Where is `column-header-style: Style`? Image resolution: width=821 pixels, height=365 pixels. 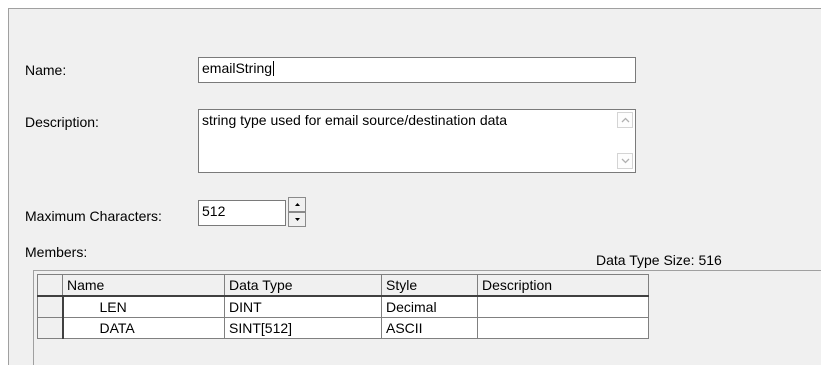 column-header-style: Style is located at coordinates (429, 285).